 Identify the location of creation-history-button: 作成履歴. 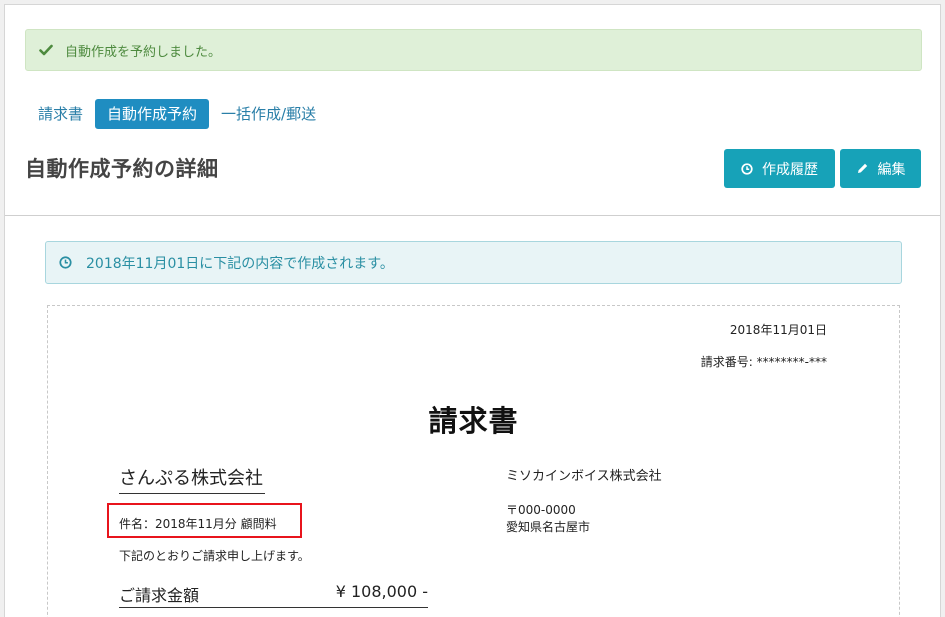
(779, 168).